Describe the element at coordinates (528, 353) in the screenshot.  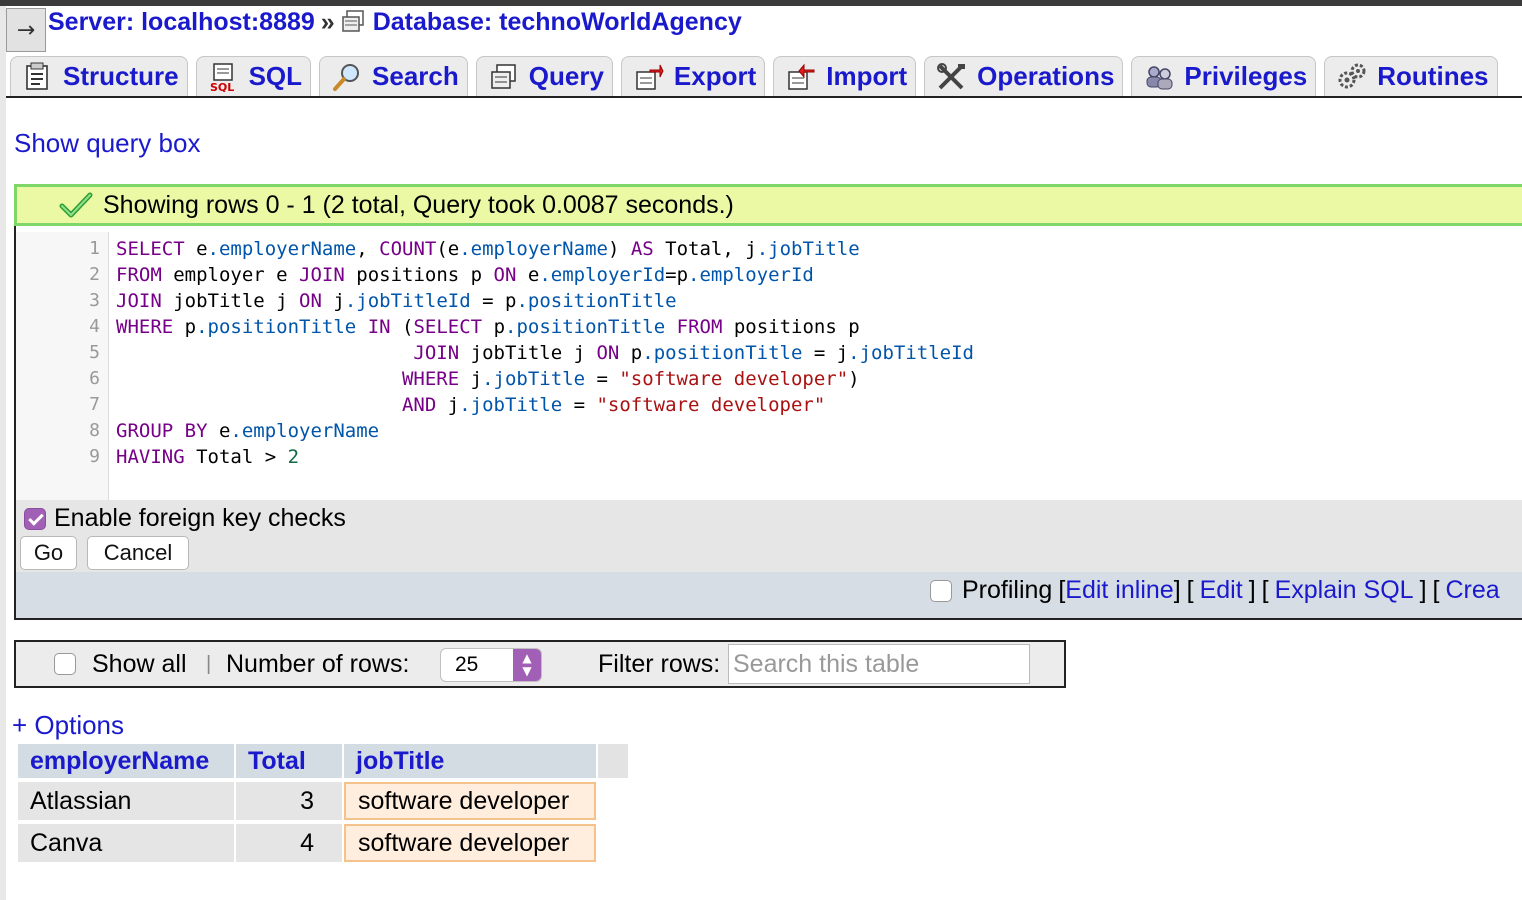
I see `sql-token: jobTitle j` at that location.